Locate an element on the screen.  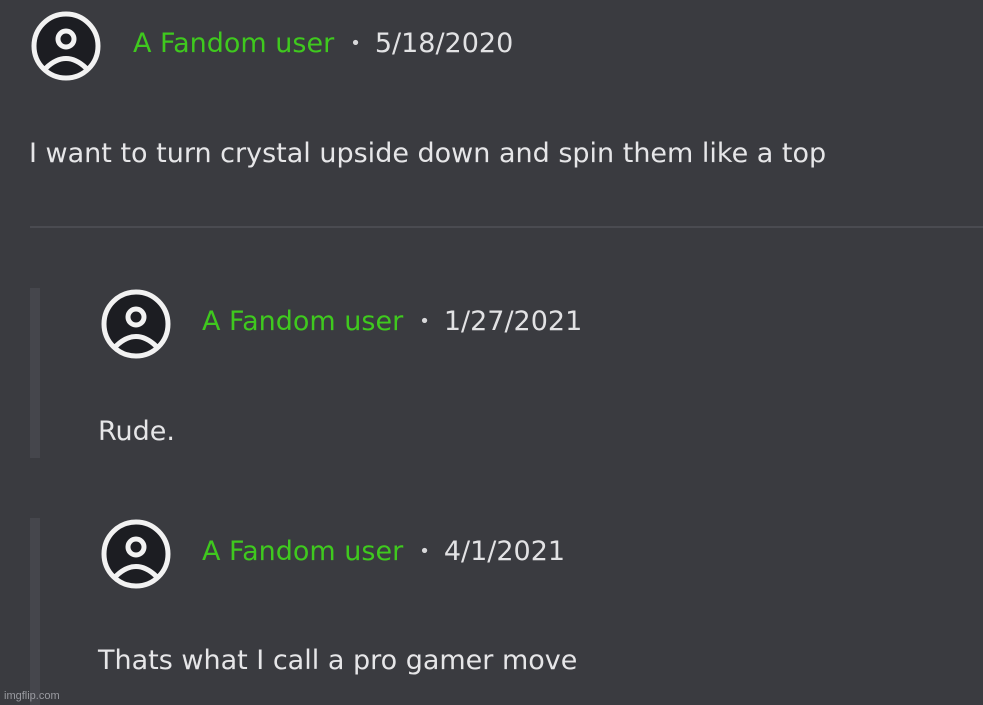
reply-meta: A Fandom user • 1/27/2021 is located at coordinates (392, 321).